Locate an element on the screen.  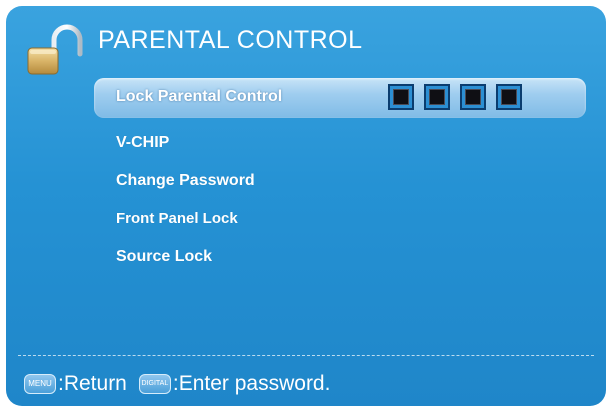
page-title: PARENTAL CONTROL is located at coordinates (230, 40).